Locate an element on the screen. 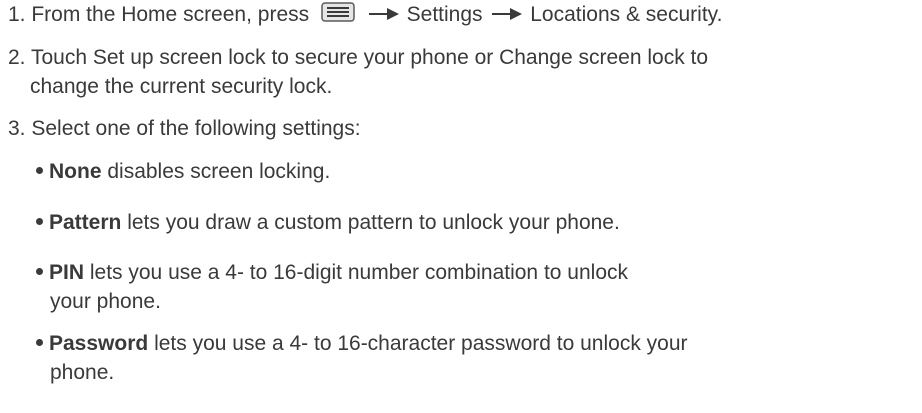 This screenshot has width=922, height=413. step-text: change the current security lock. is located at coordinates (181, 86).